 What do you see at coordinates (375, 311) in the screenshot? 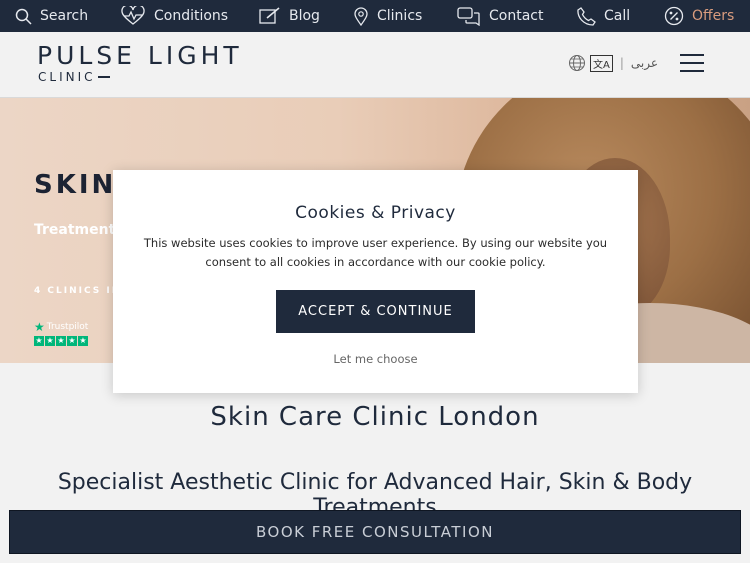
I see `accept-continue-button: ACCEPT & CONTINUE` at bounding box center [375, 311].